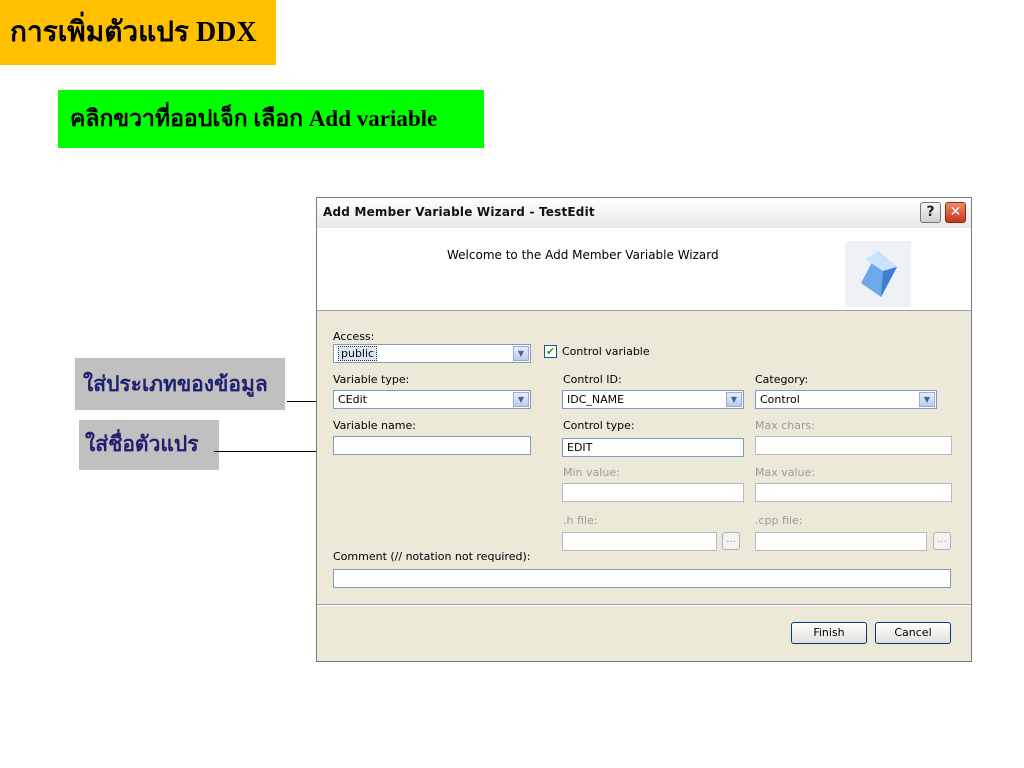  I want to click on control-id-label: Control ID:, so click(592, 379).